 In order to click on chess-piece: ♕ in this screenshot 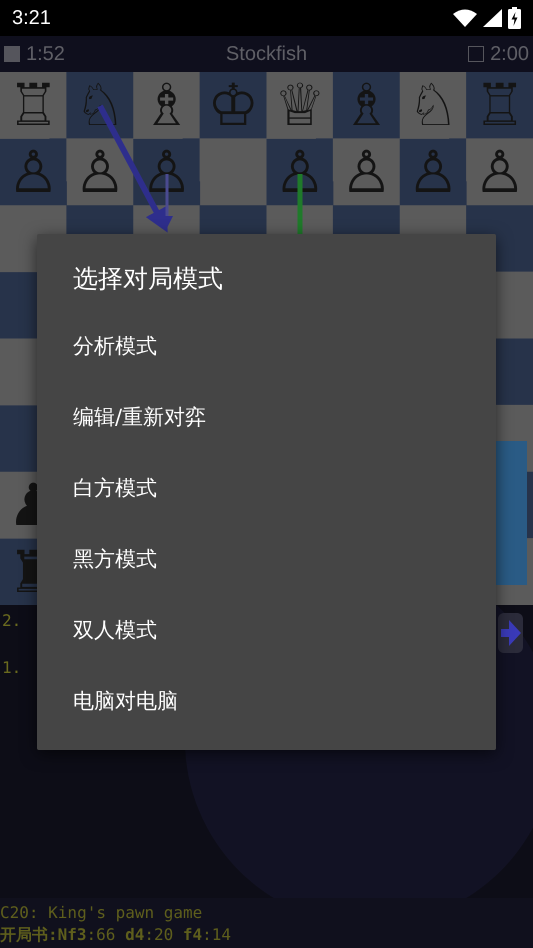, I will do `click(300, 105)`.